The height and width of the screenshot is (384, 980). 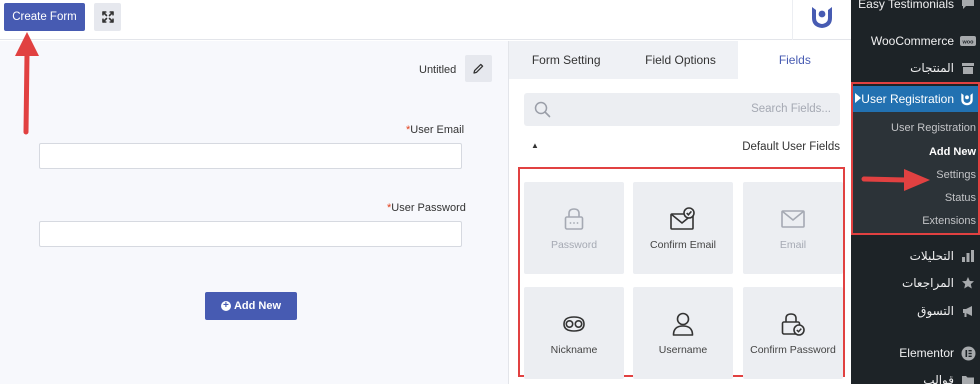 I want to click on pencil-icon, so click(x=478, y=68).